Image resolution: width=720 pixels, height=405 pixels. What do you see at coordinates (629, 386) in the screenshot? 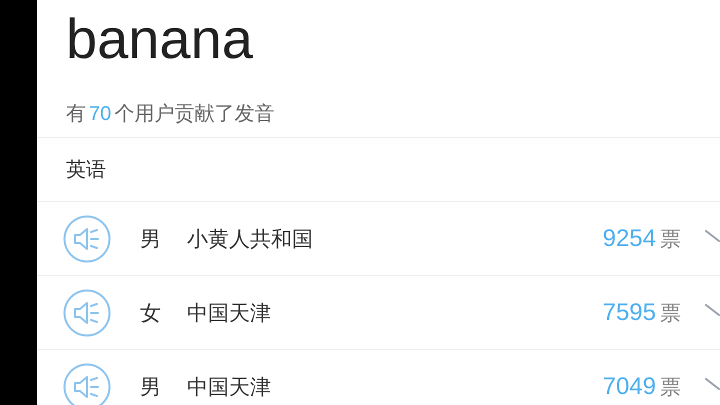
I see `vote-count: 7049` at bounding box center [629, 386].